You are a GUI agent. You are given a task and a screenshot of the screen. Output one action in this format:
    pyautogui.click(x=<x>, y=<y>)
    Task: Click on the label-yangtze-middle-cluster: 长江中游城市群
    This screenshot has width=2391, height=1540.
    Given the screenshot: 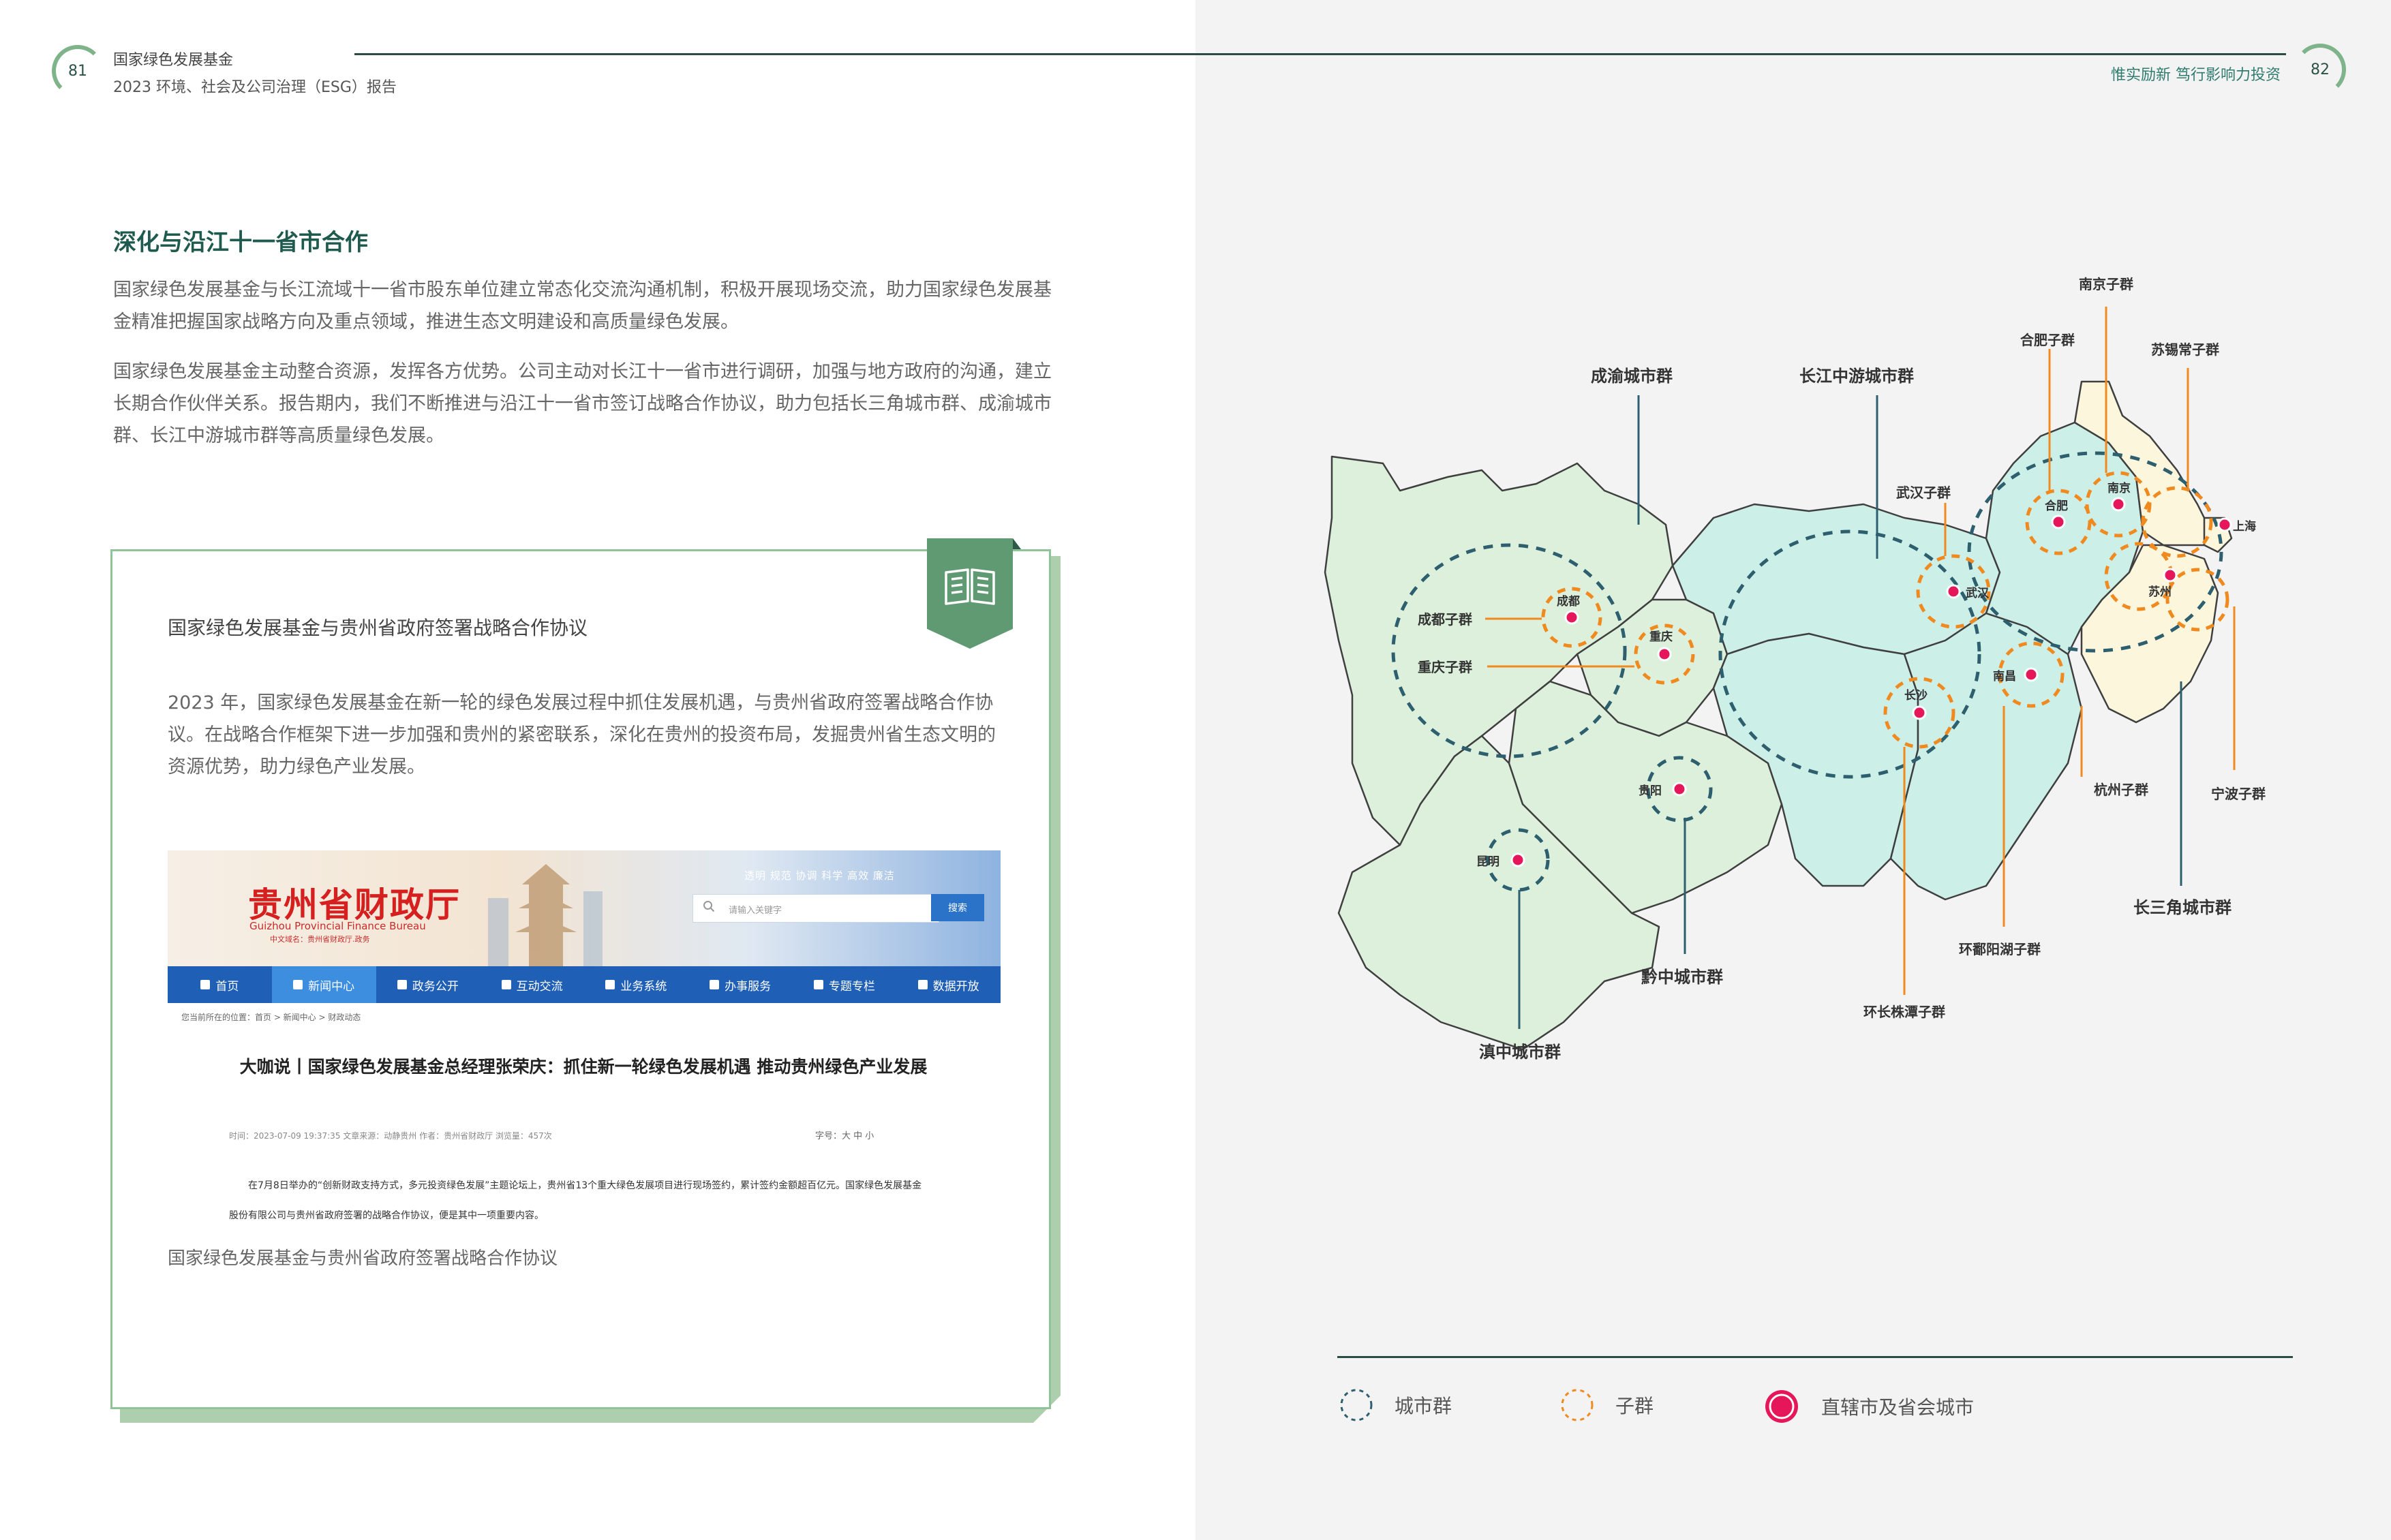 What is the action you would take?
    pyautogui.click(x=1857, y=376)
    